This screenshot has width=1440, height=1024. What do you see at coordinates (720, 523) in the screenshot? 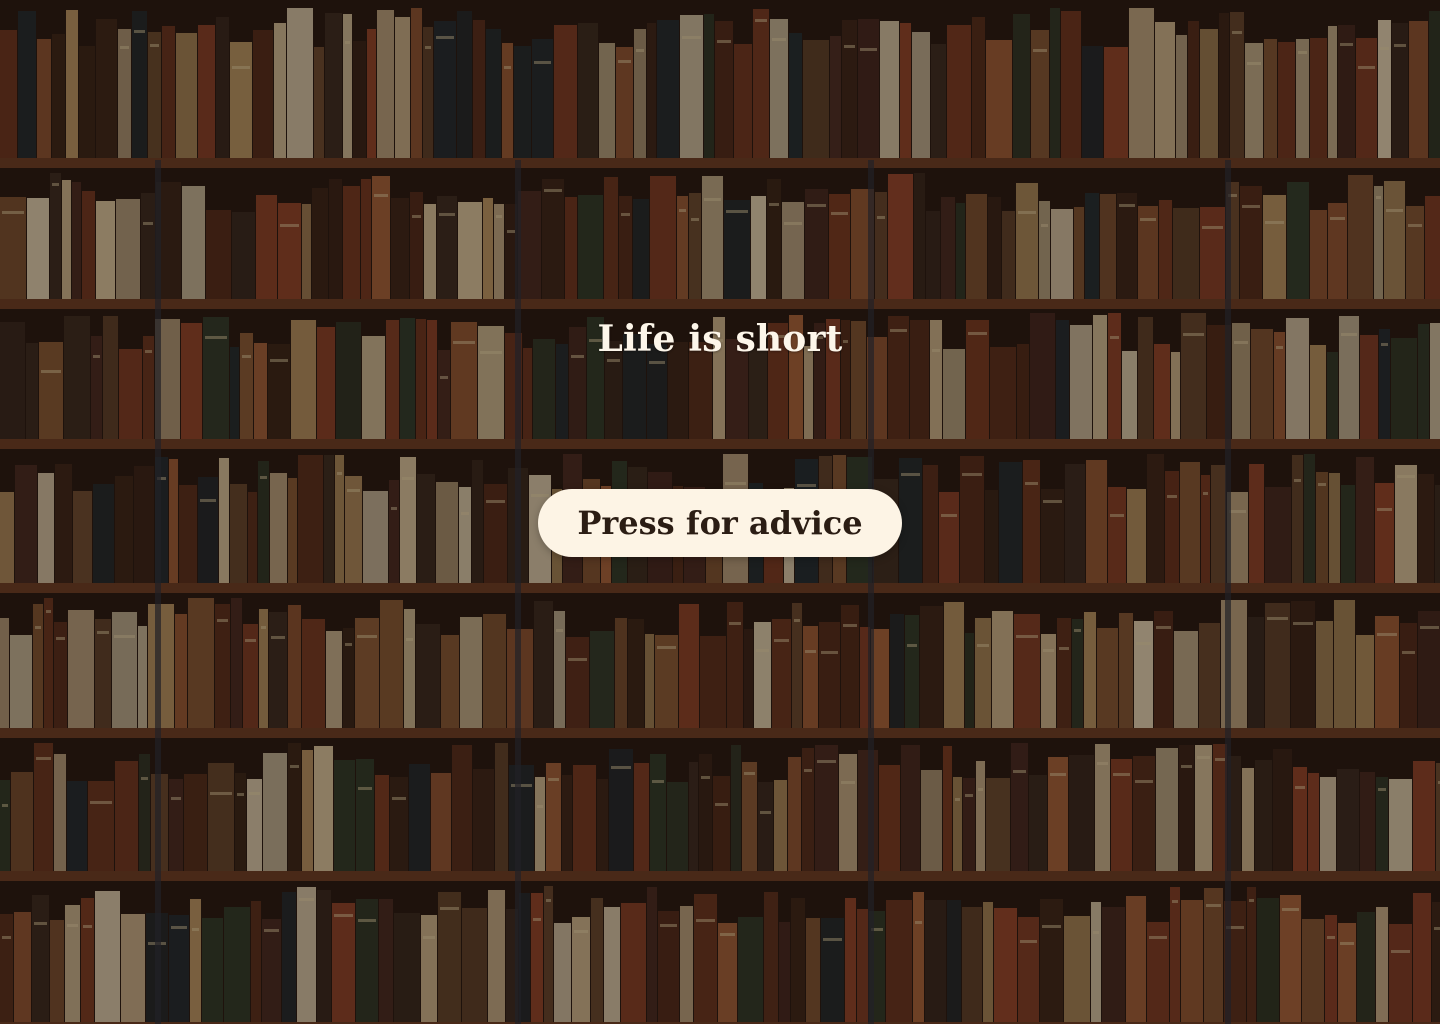
I see `advice-button: Press for advice` at bounding box center [720, 523].